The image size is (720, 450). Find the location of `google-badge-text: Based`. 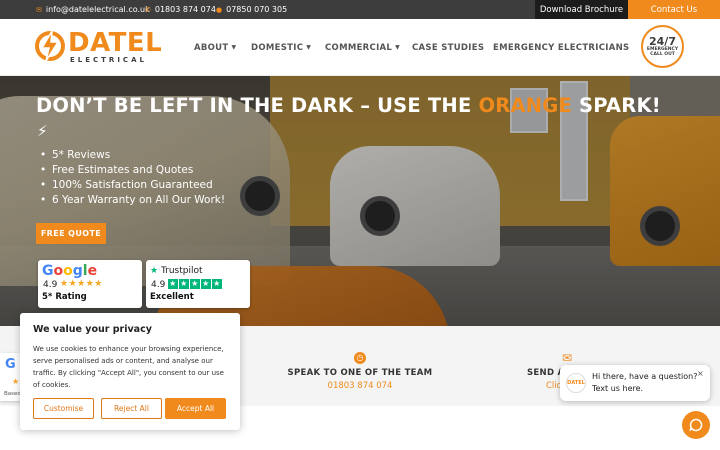

google-badge-text: Based is located at coordinates (12, 394).